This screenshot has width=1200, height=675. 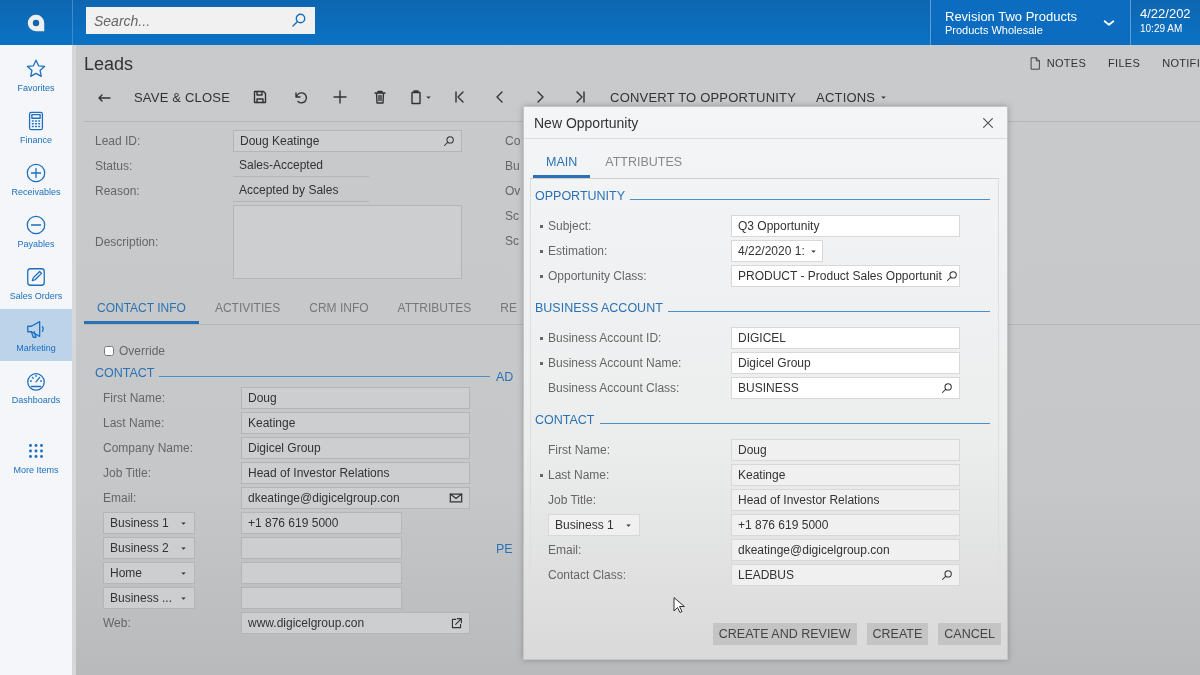 What do you see at coordinates (456, 498) in the screenshot?
I see `envelope-icon` at bounding box center [456, 498].